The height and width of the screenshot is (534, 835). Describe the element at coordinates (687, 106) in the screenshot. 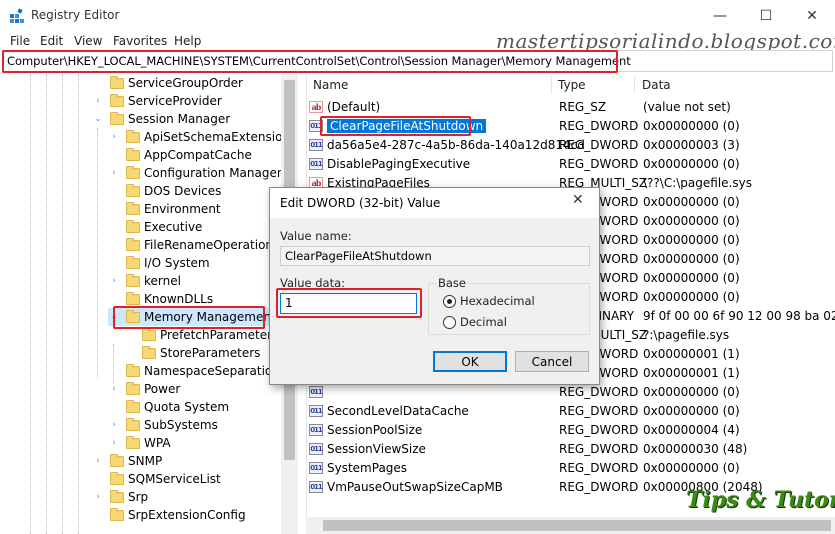

I see `value-data: (value not set)` at that location.